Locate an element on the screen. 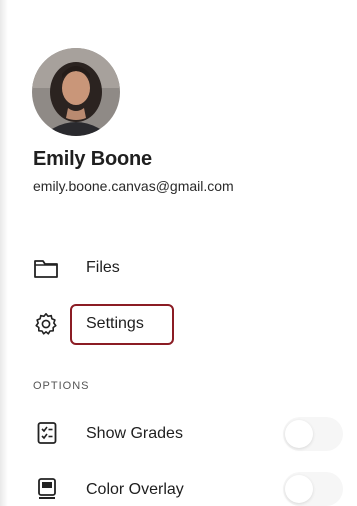 The image size is (357, 506). color-overlay-toggle is located at coordinates (313, 489).